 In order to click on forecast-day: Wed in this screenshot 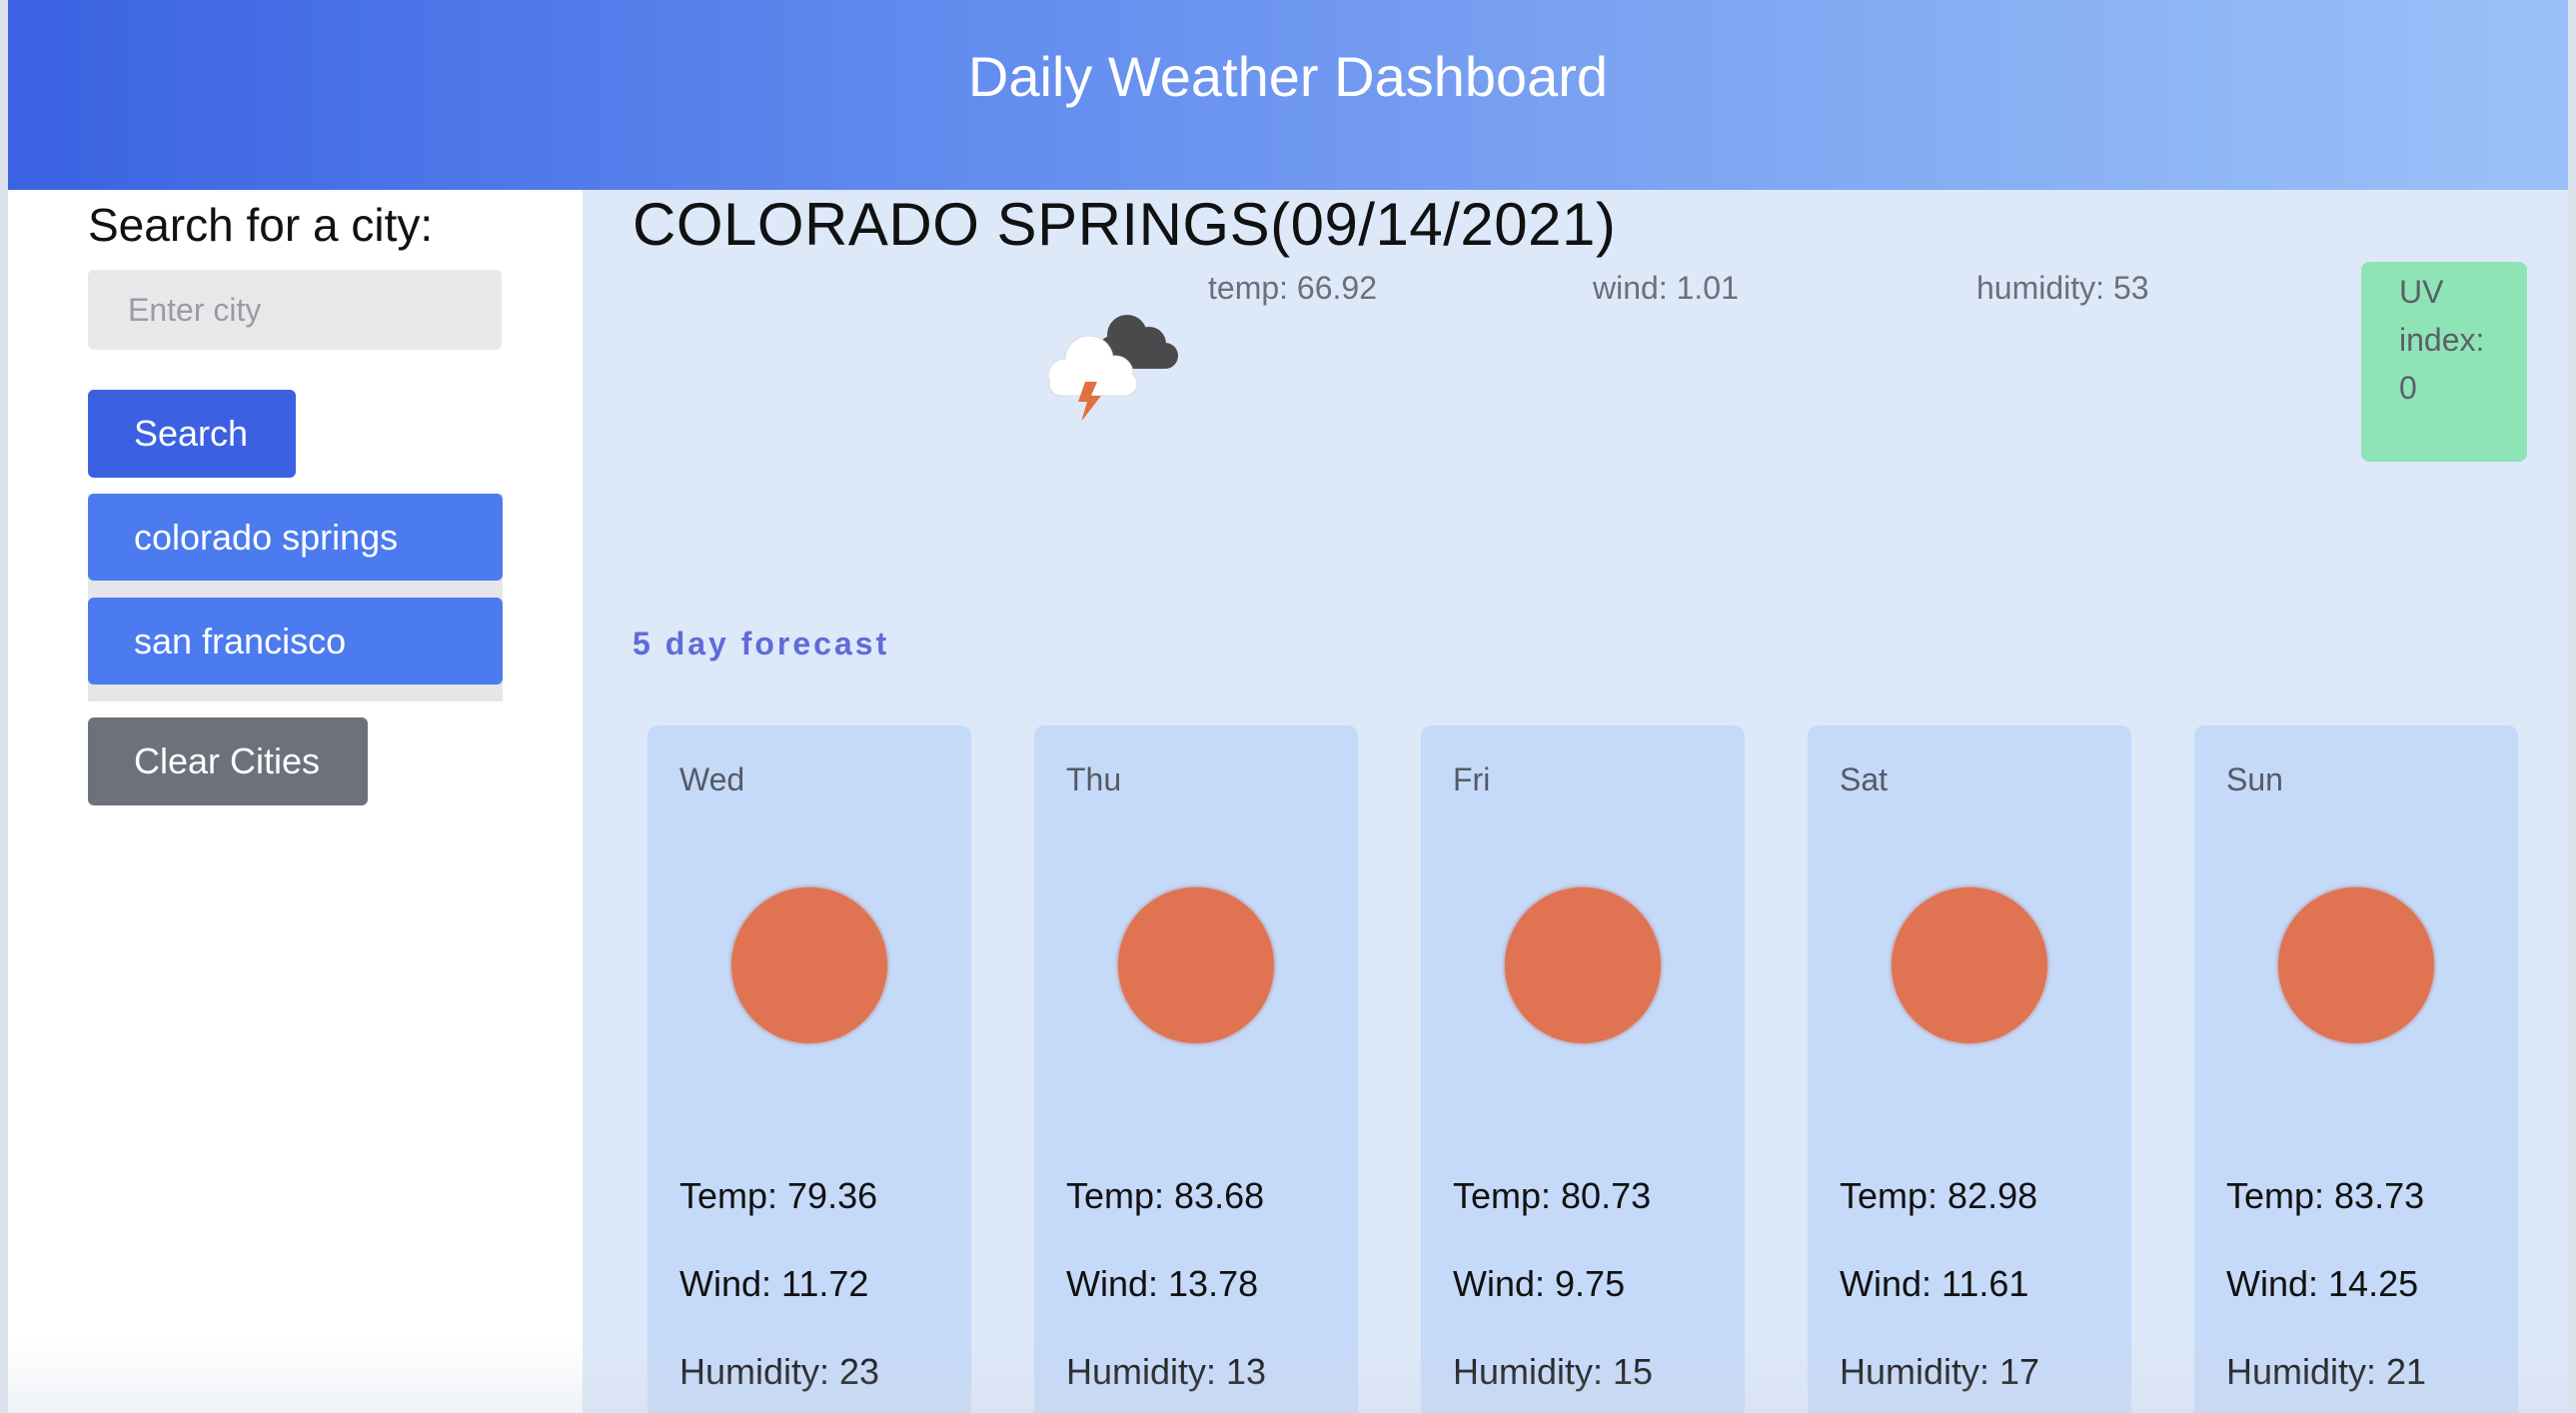, I will do `click(712, 779)`.